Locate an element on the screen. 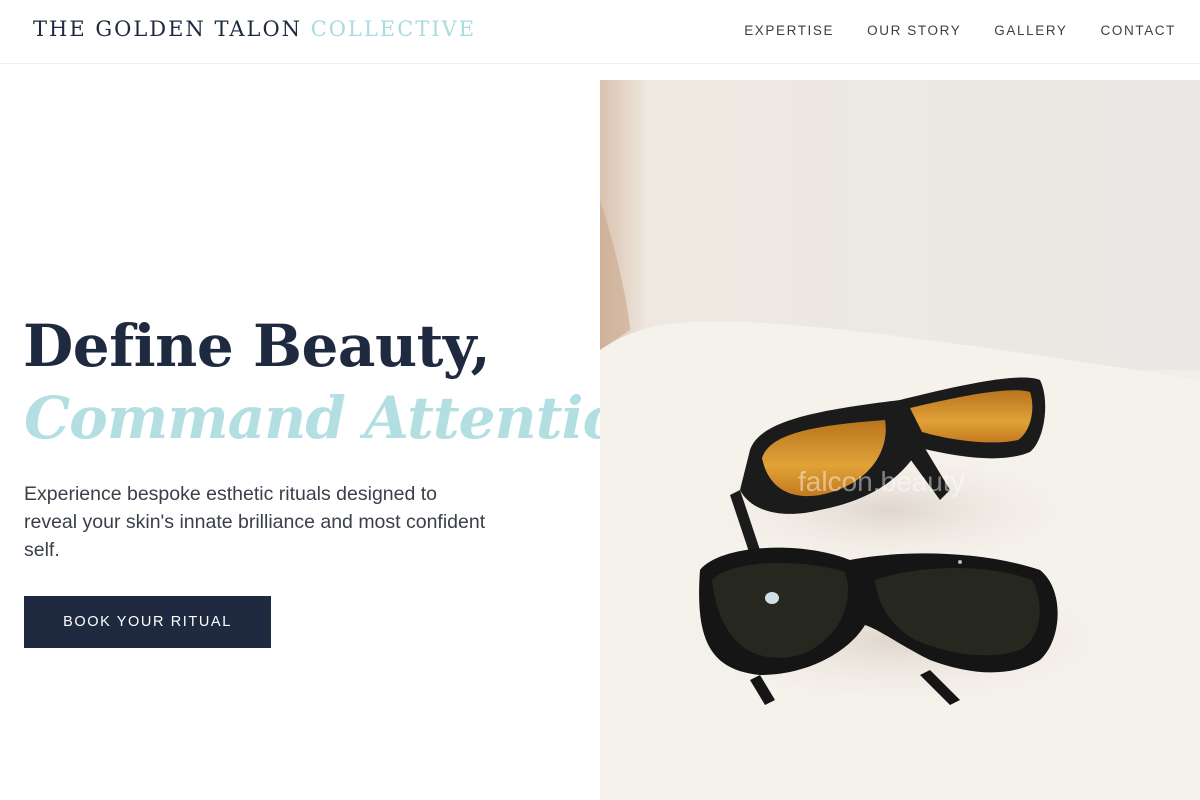  main-nav: EXPERTISE OUR STORY GALLERY CONTACT is located at coordinates (960, 30).